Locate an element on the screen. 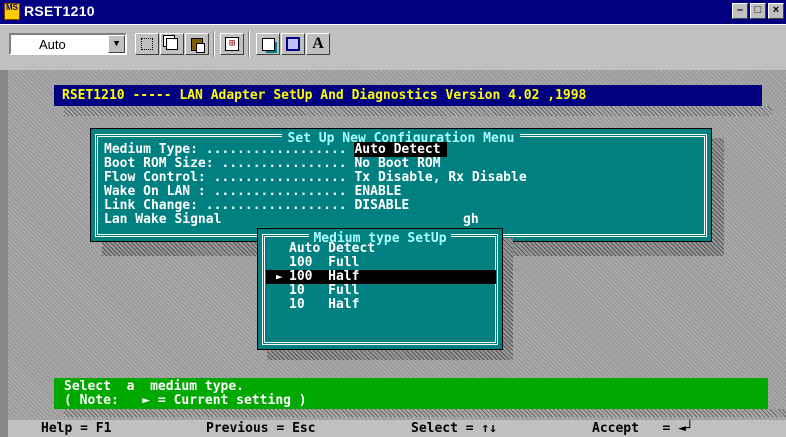 The width and height of the screenshot is (786, 437). previous-key: Previous = Esc is located at coordinates (261, 428).